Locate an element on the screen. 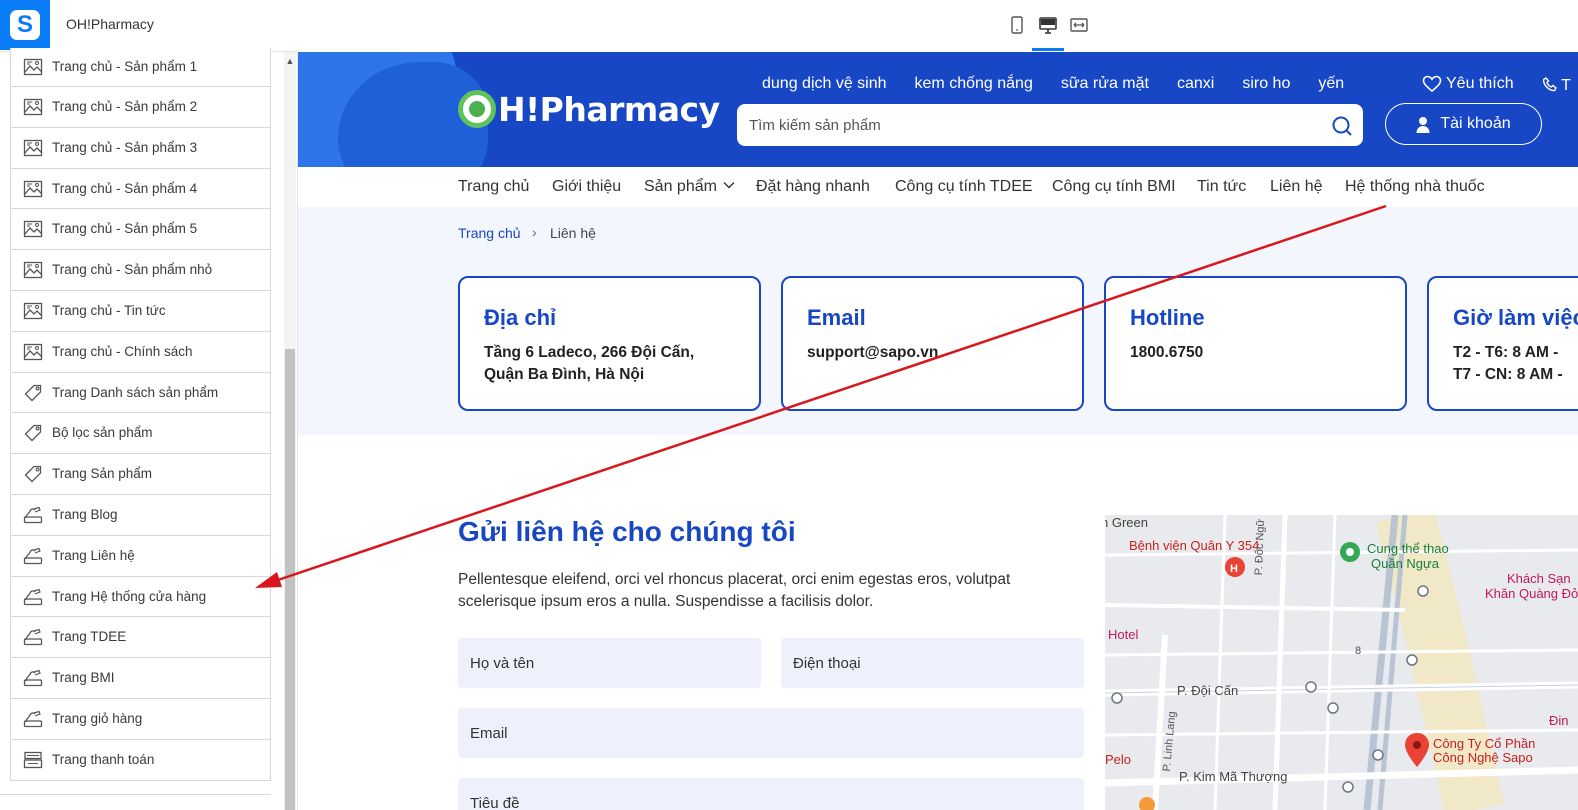 Image resolution: width=1578 pixels, height=810 pixels. sidebar-item-label: Trang chủ - Tin tức is located at coordinates (109, 310).